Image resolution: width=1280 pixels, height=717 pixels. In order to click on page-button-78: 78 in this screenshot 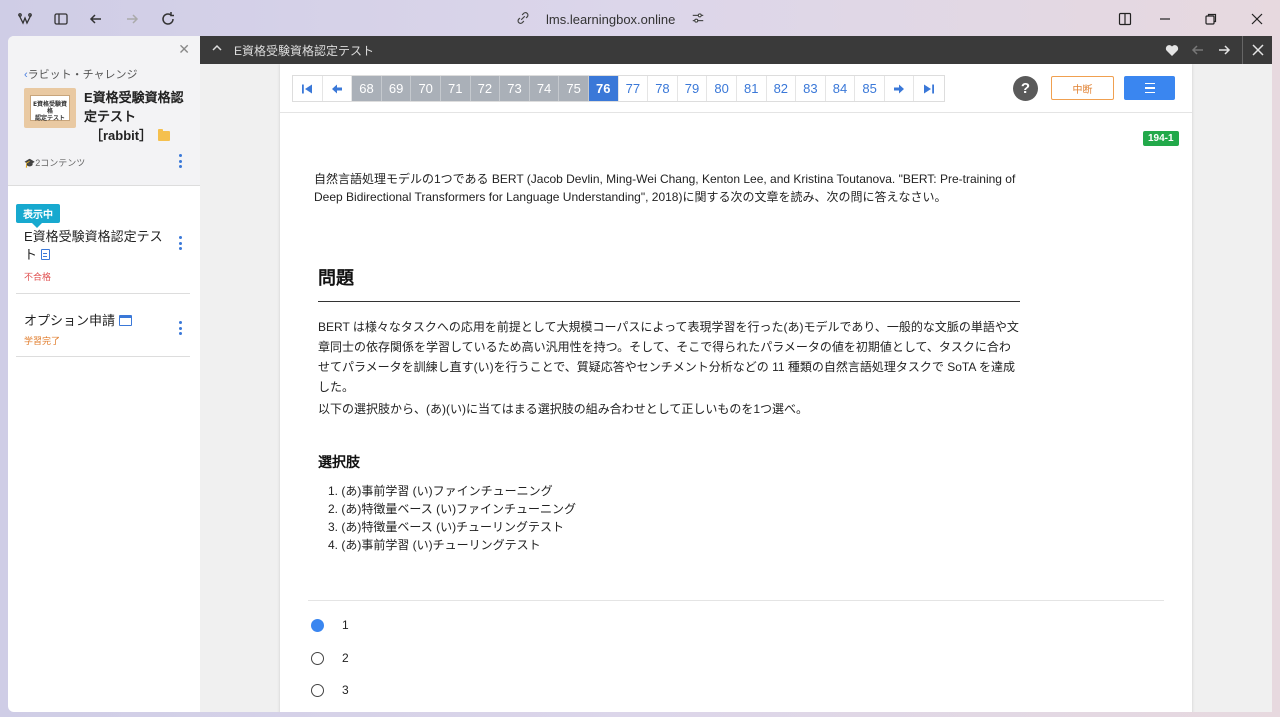, I will do `click(663, 88)`.